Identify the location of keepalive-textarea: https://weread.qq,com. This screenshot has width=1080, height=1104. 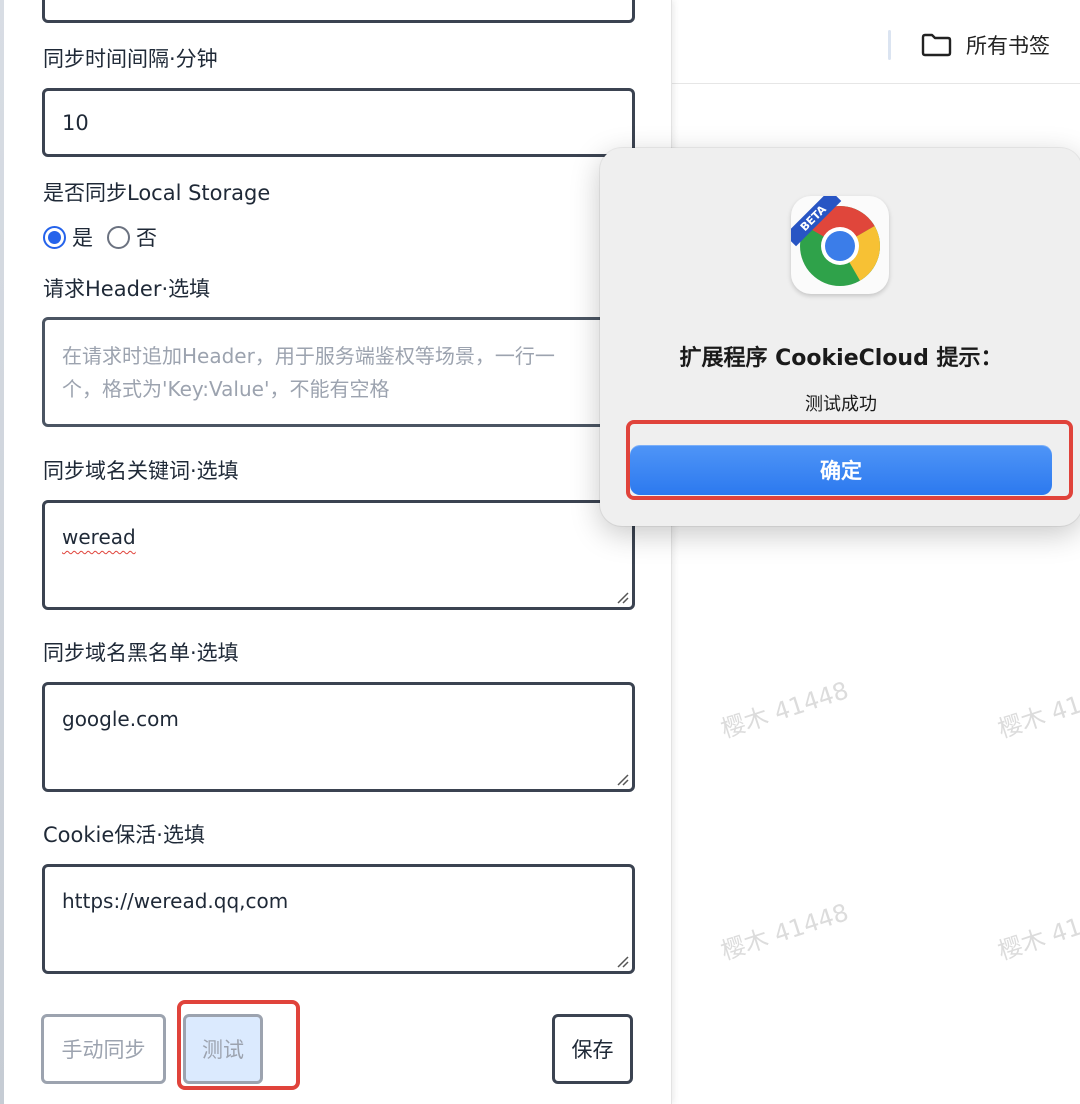
(338, 919).